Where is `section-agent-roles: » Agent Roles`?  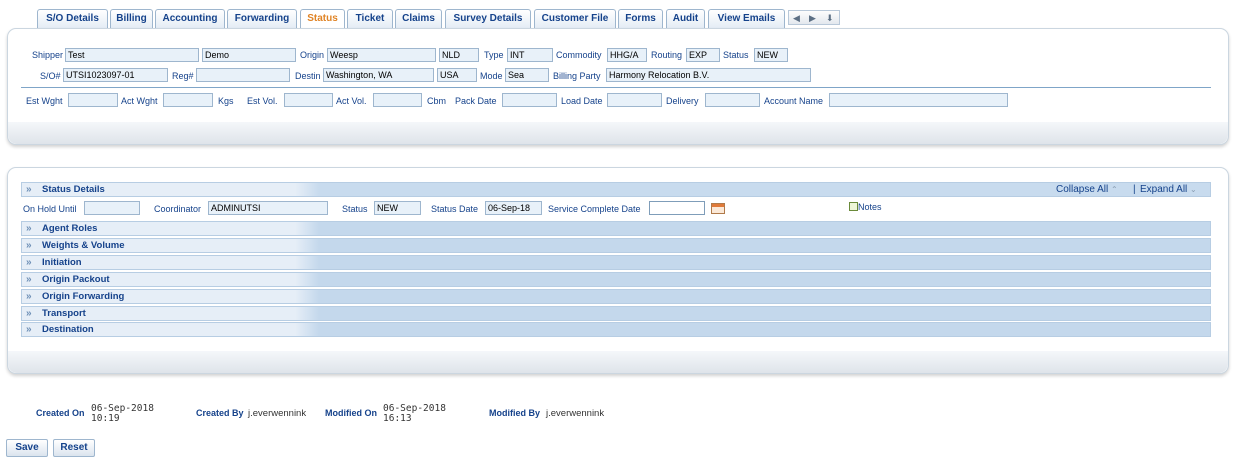 section-agent-roles: » Agent Roles is located at coordinates (616, 228).